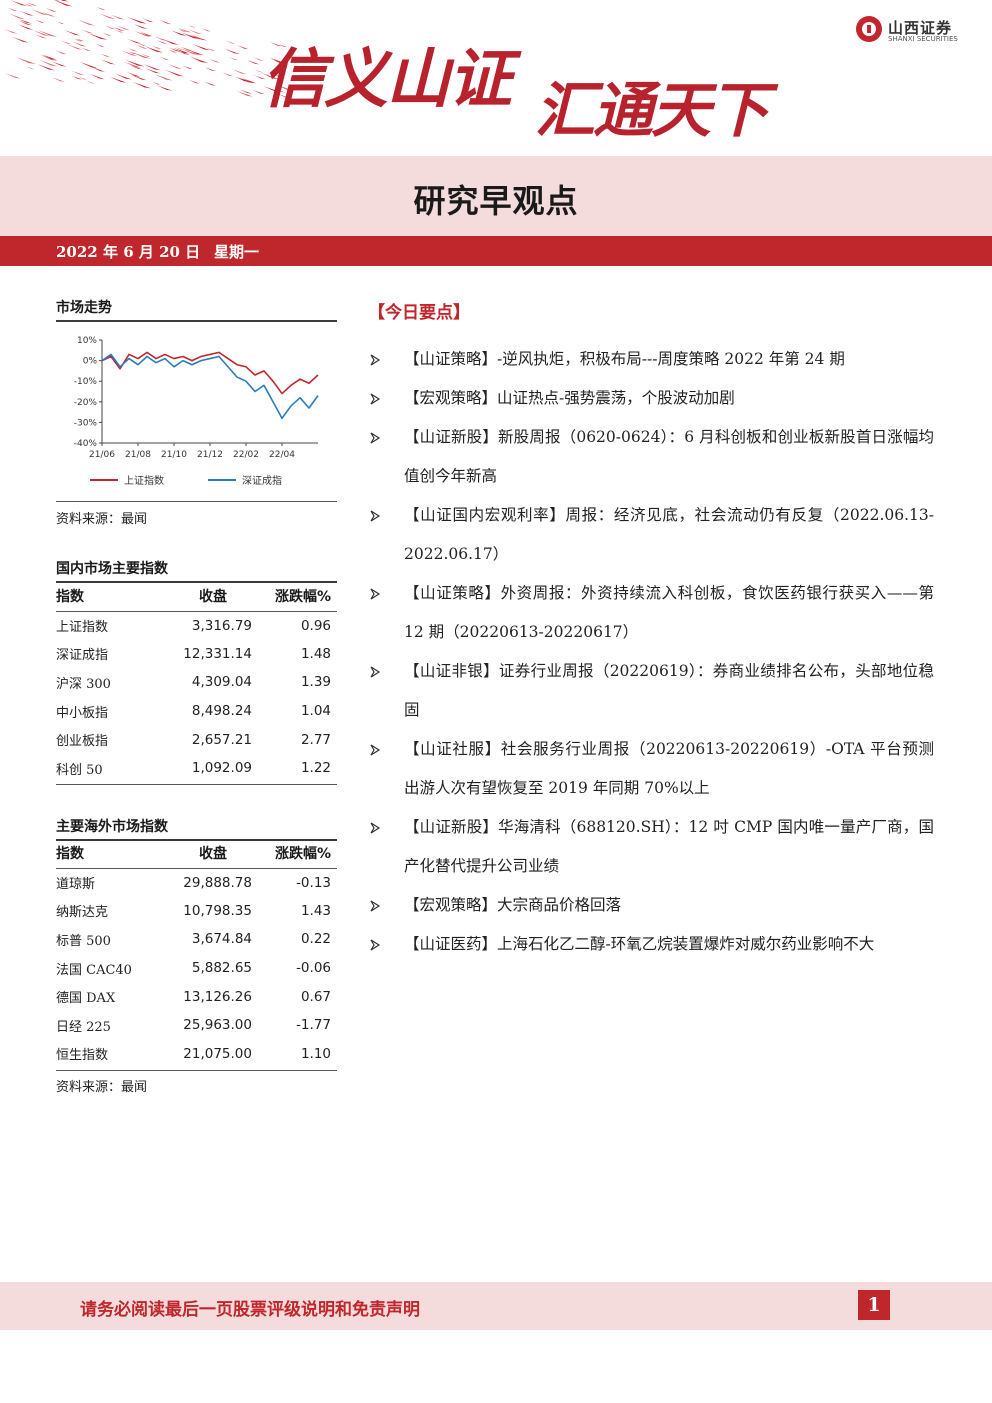  What do you see at coordinates (315, 739) in the screenshot?
I see `change-pct-cell: 2.77` at bounding box center [315, 739].